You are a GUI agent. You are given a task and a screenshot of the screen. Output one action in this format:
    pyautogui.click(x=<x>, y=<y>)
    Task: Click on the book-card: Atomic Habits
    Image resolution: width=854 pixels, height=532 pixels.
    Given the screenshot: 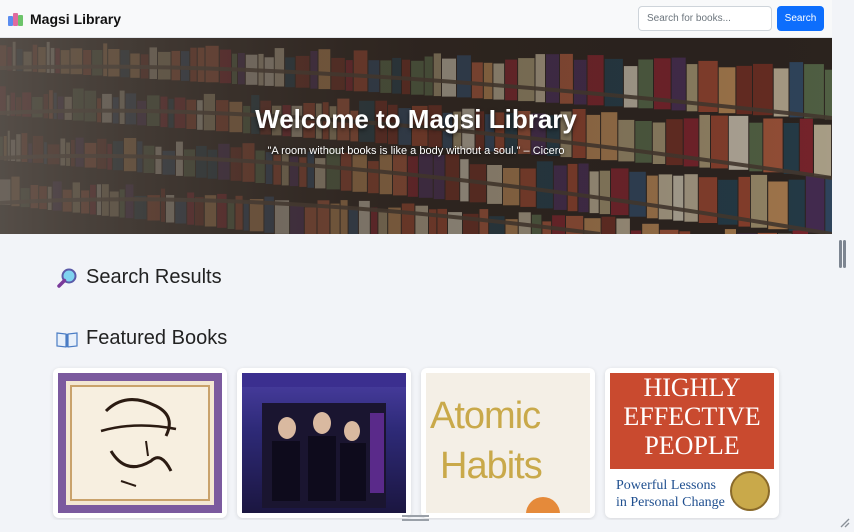 What is the action you would take?
    pyautogui.click(x=508, y=443)
    